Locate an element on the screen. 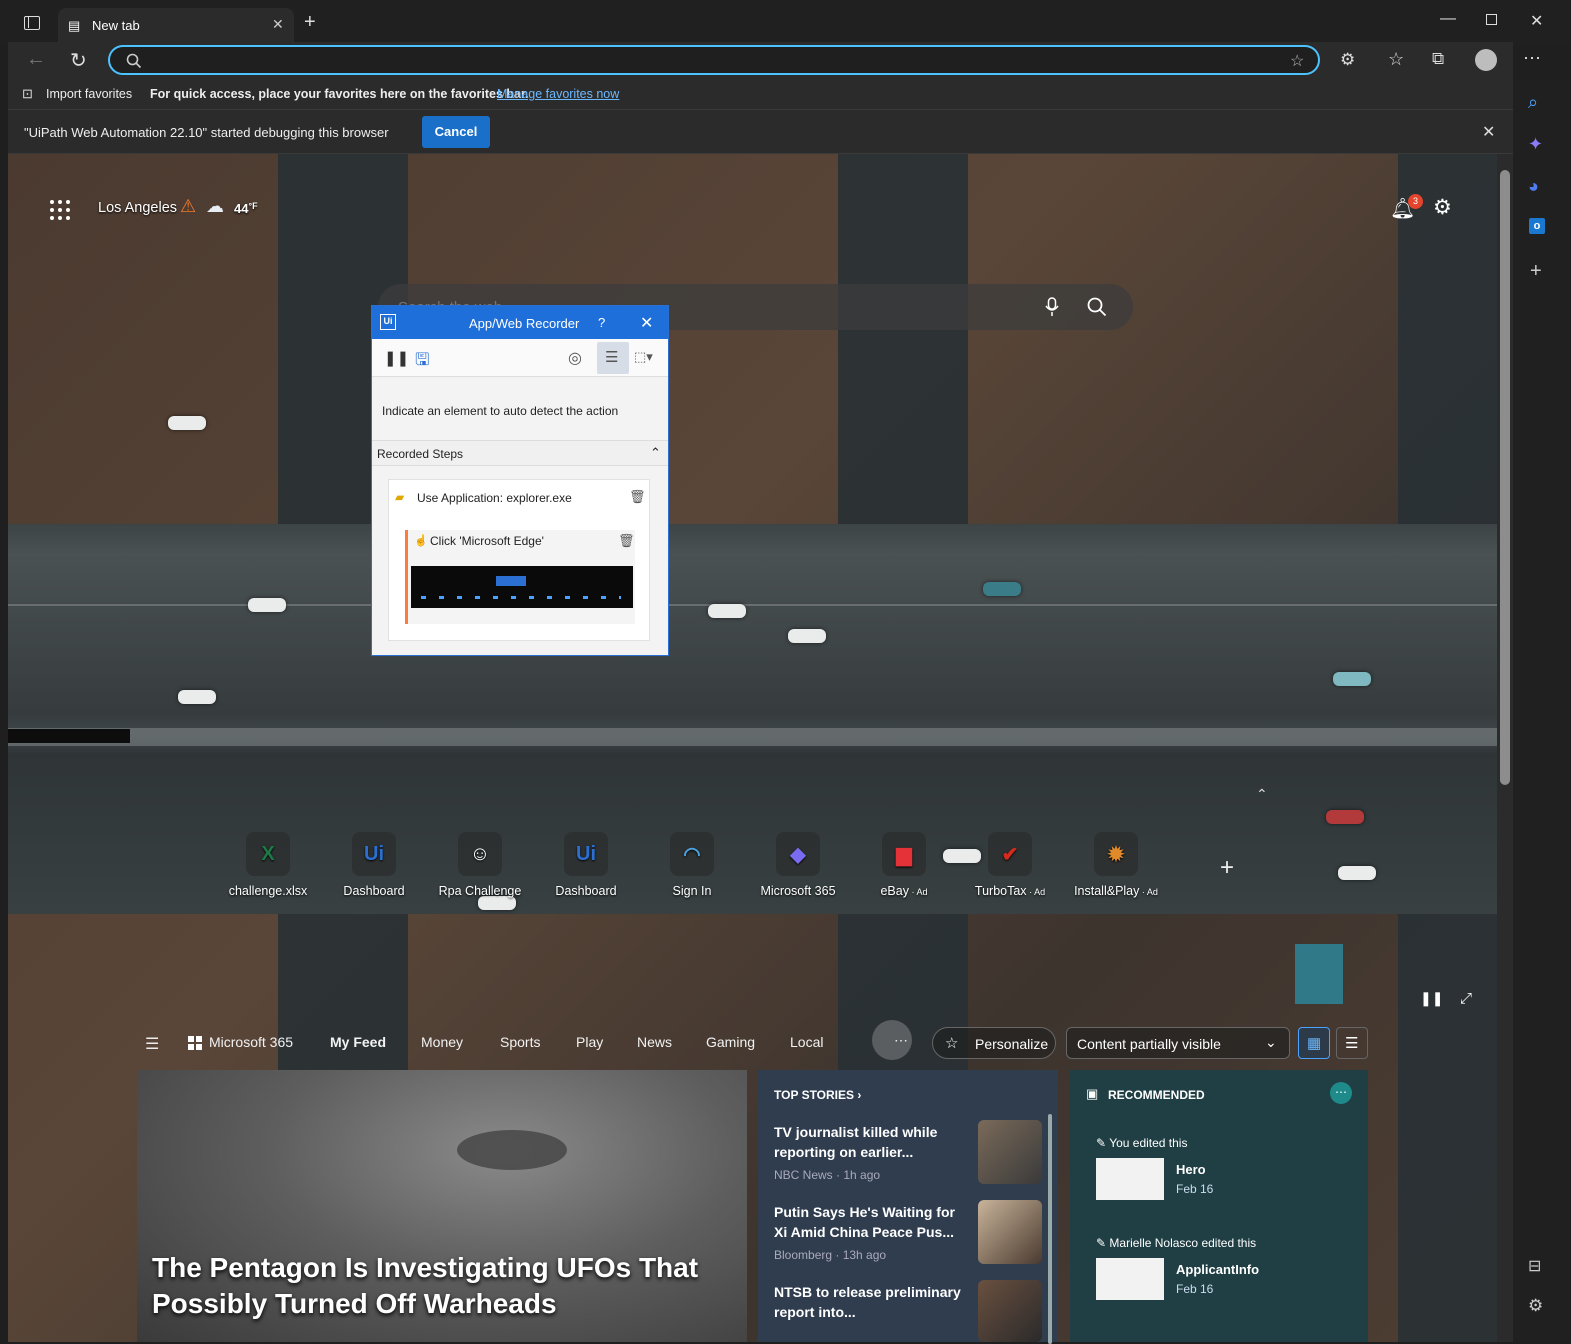  collections-icon: ⧉ is located at coordinates (1438, 59).